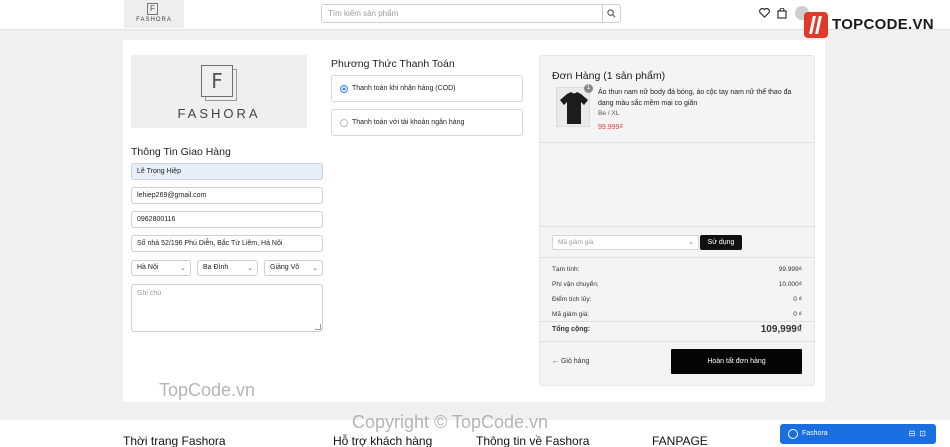  I want to click on points-label: Điểm tích lũy:, so click(572, 299).